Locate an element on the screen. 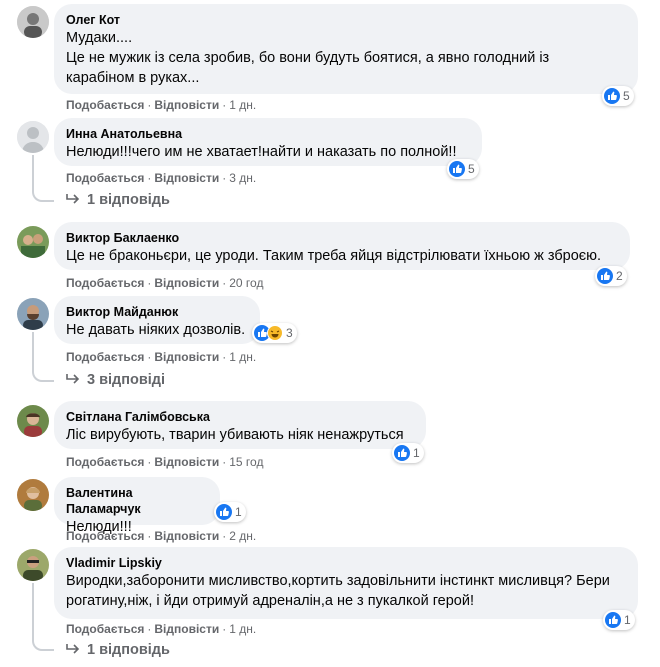 This screenshot has width=660, height=667. reaction-count: 3 is located at coordinates (274, 333).